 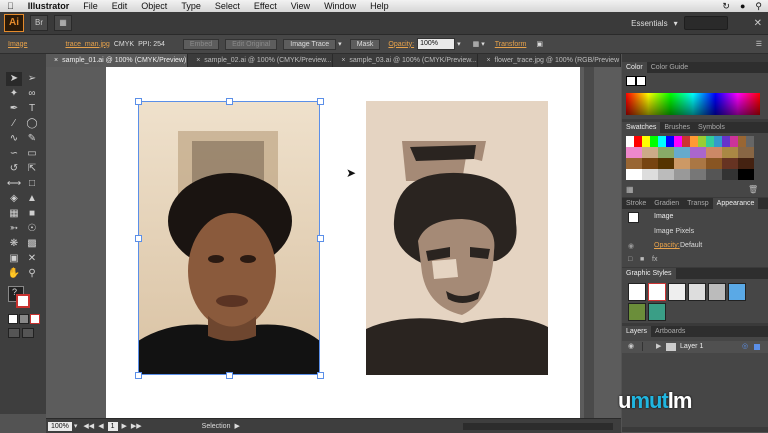 I want to click on menu-app-name: Illustrator, so click(x=49, y=6).